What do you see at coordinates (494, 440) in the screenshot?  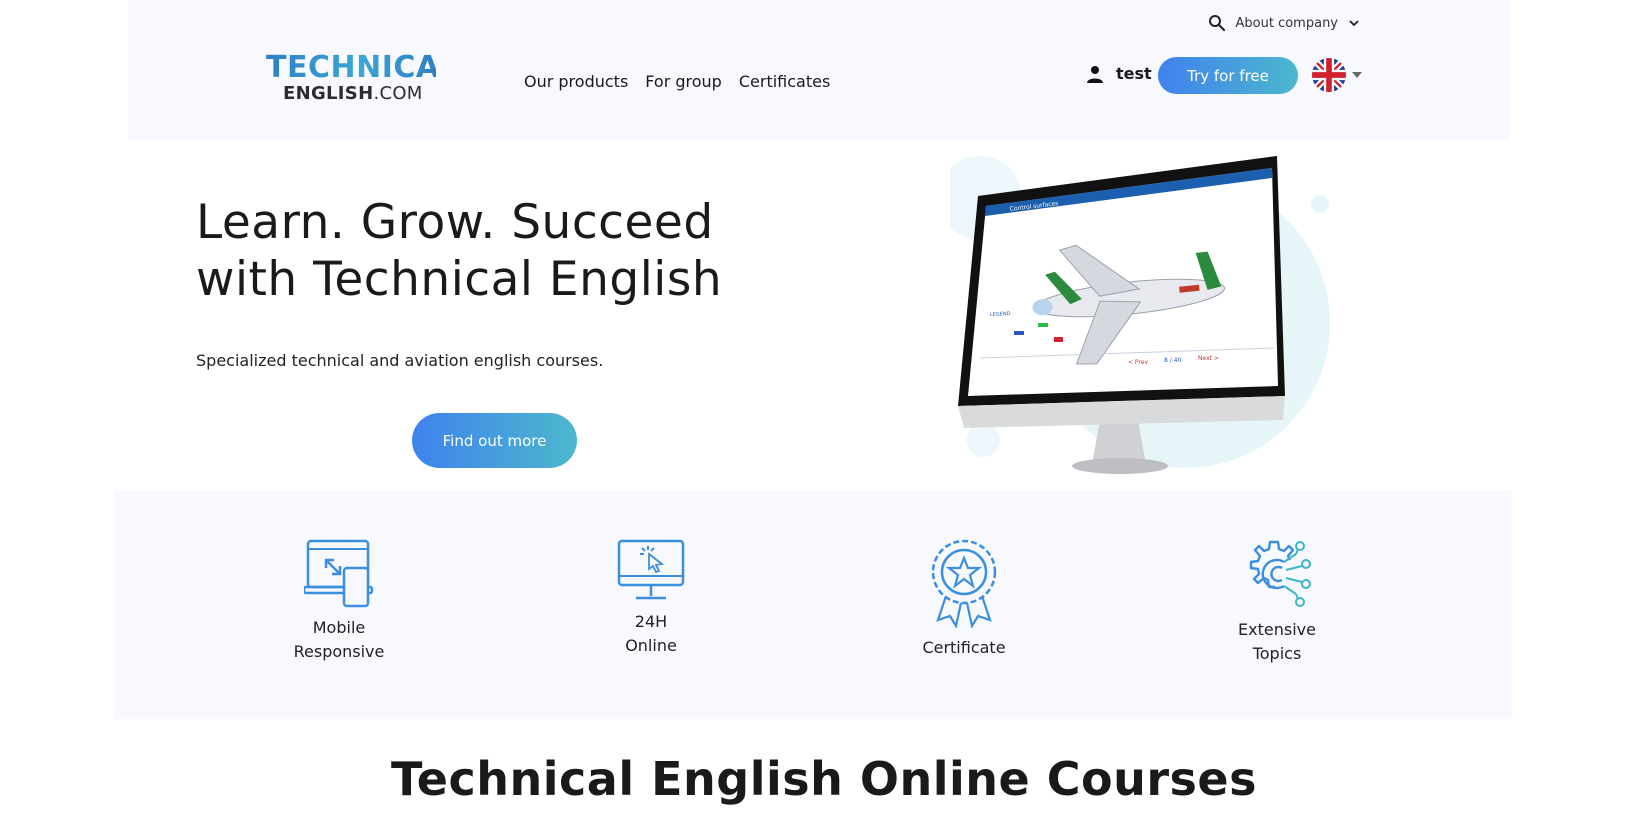 I see `find-out-more-button: Find out more` at bounding box center [494, 440].